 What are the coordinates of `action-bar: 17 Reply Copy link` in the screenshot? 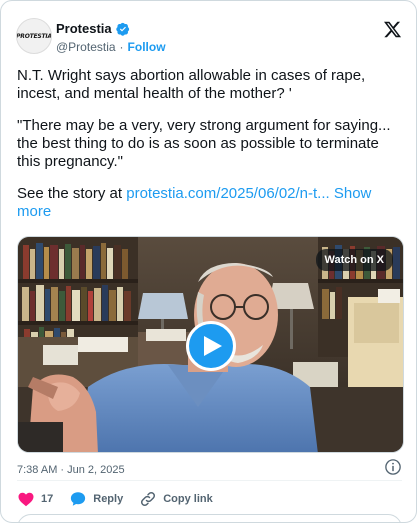 It's located at (123, 499).